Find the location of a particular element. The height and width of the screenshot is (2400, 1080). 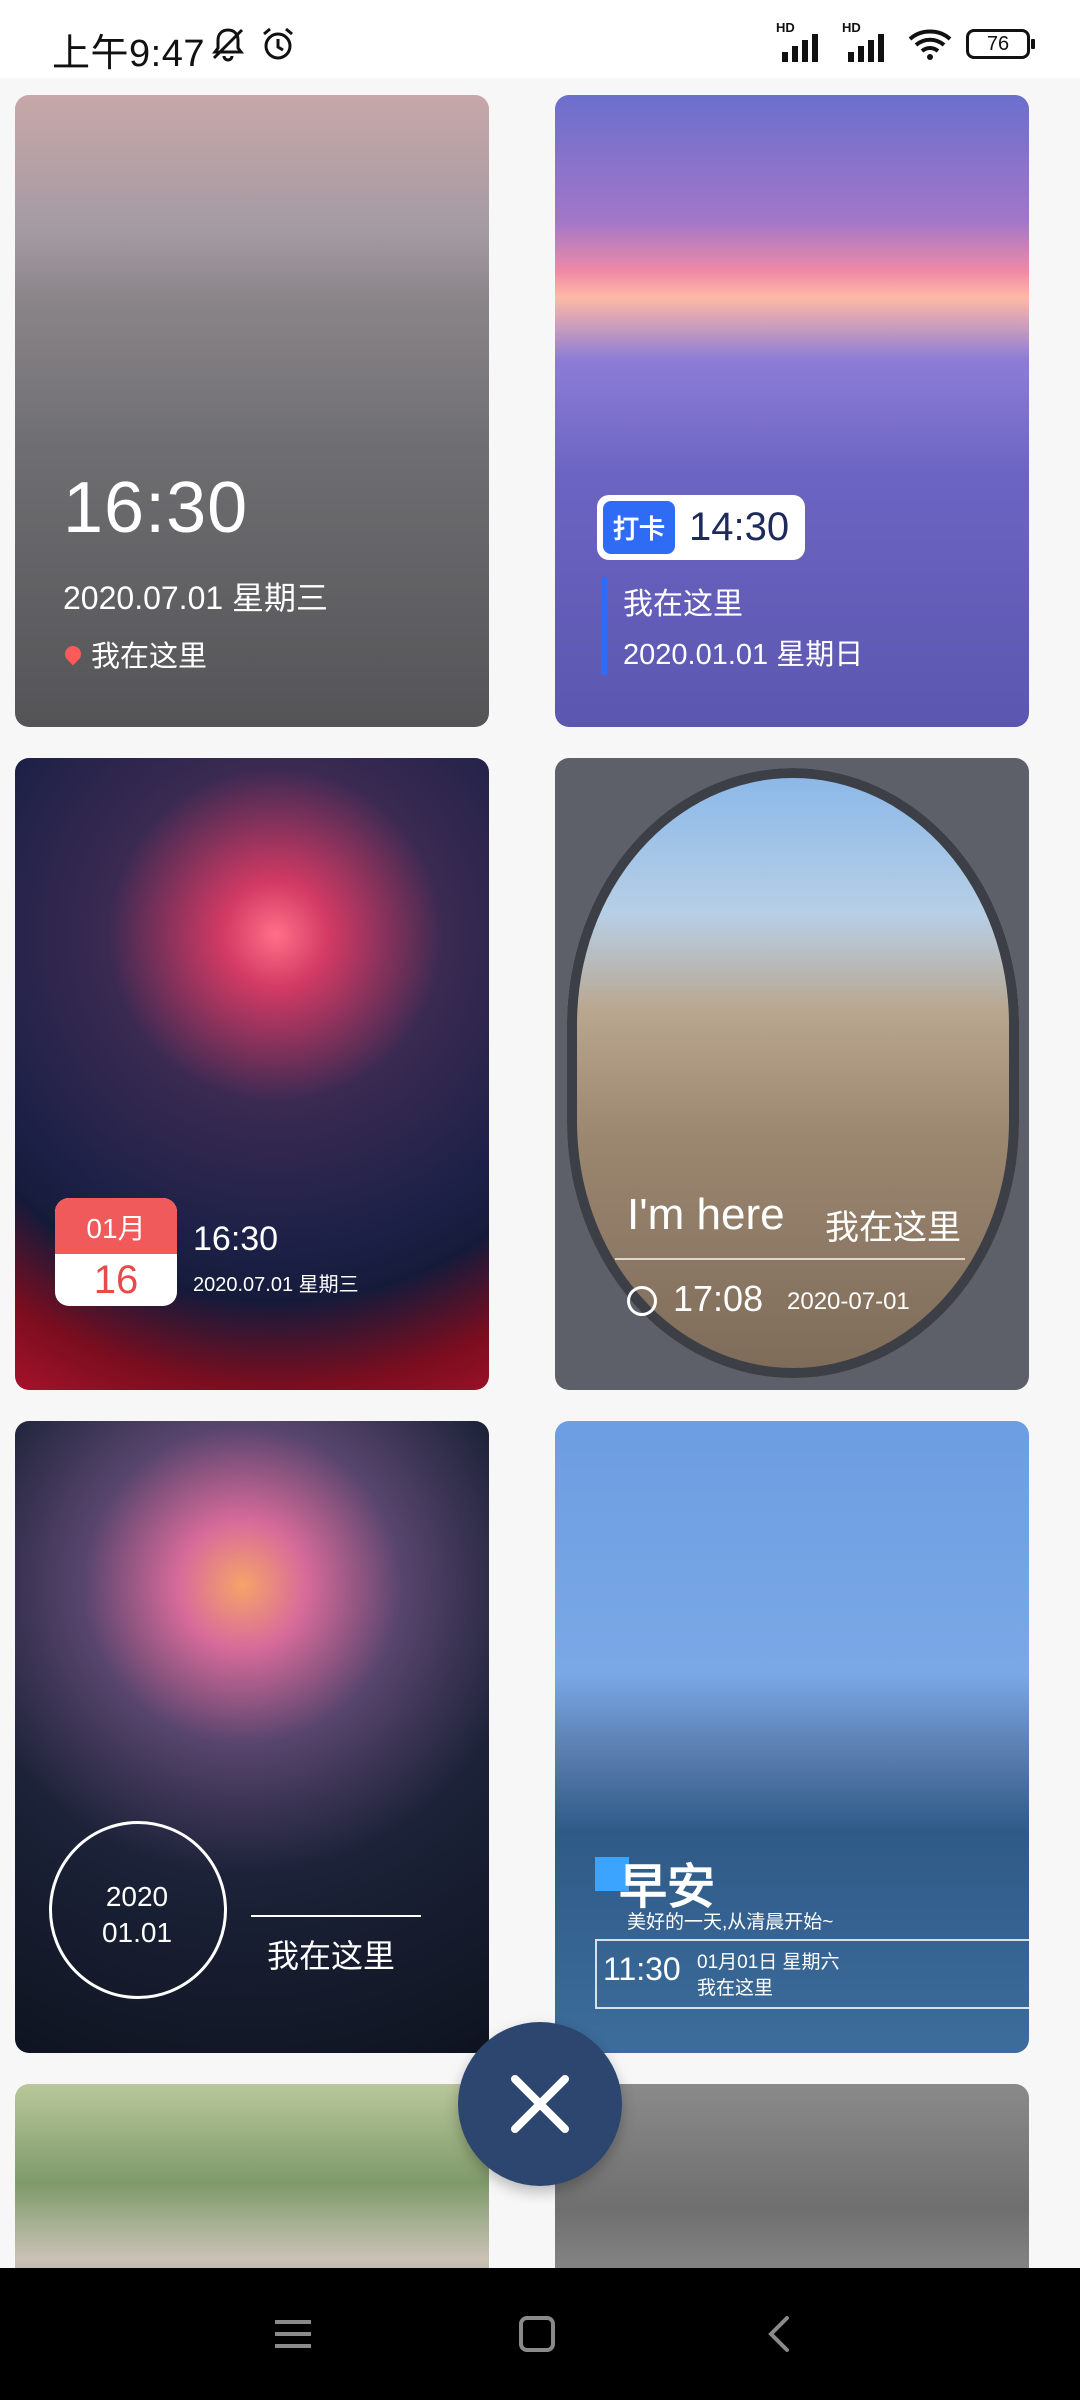

signal-2: HD is located at coordinates (868, 41).